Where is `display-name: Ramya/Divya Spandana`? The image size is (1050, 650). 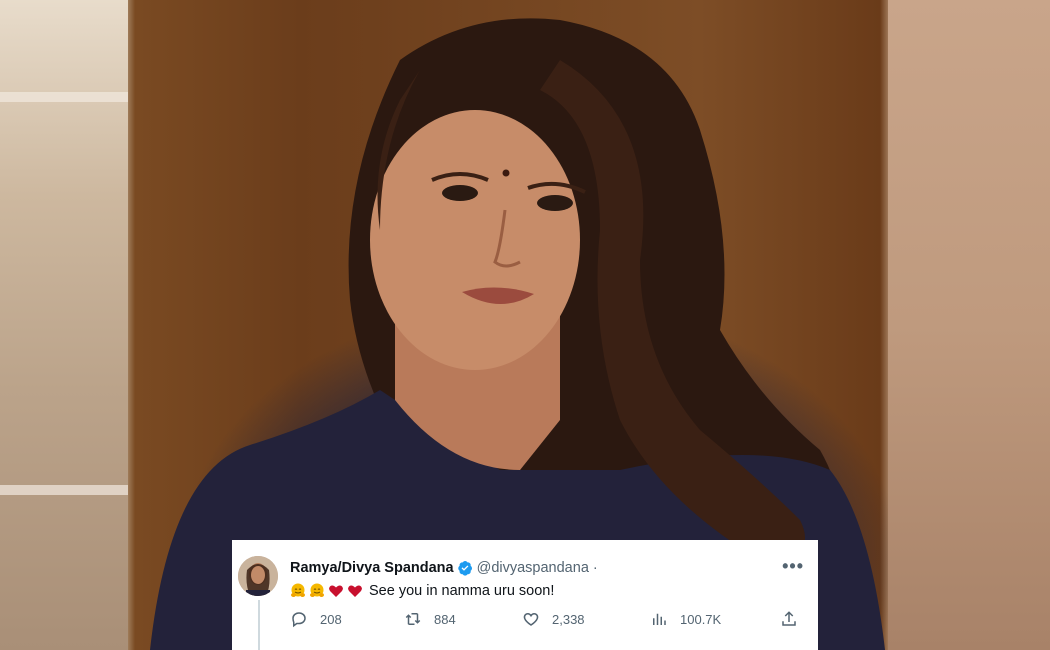 display-name: Ramya/Divya Spandana is located at coordinates (372, 568).